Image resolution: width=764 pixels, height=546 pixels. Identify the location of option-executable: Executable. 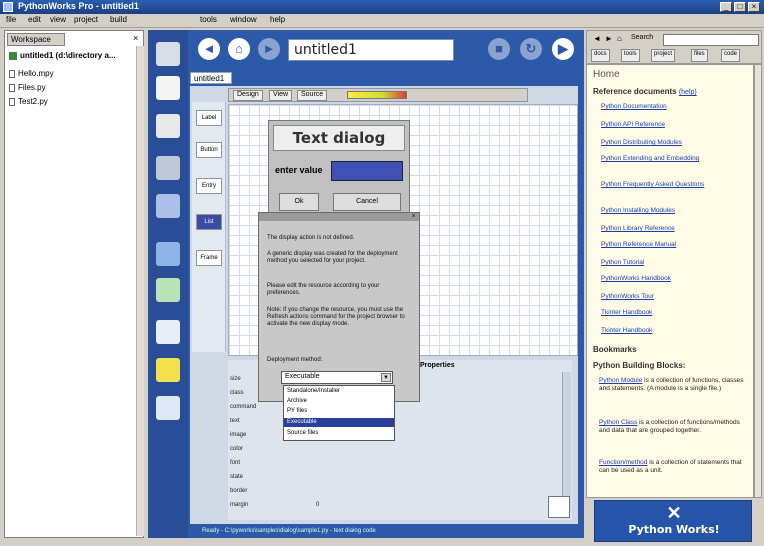
(339, 422).